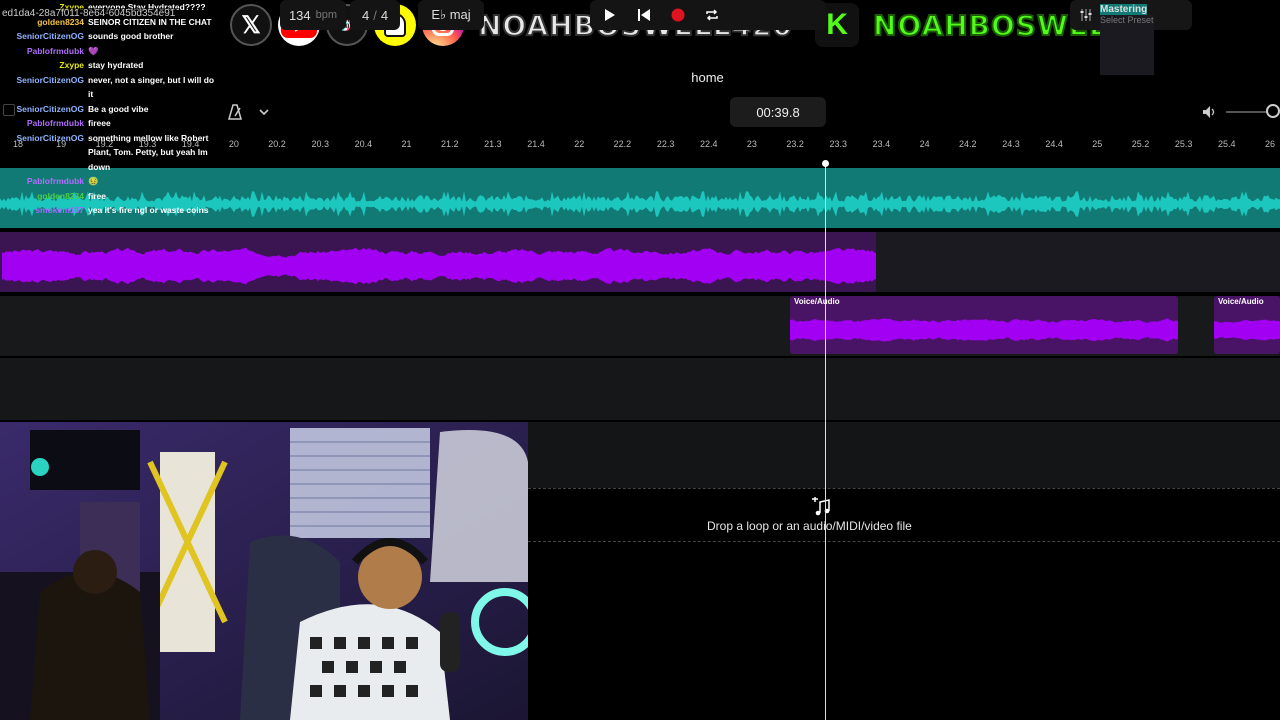 The image size is (1280, 720). I want to click on chat-text: never, not a singer, but I will do it, so click(151, 87).